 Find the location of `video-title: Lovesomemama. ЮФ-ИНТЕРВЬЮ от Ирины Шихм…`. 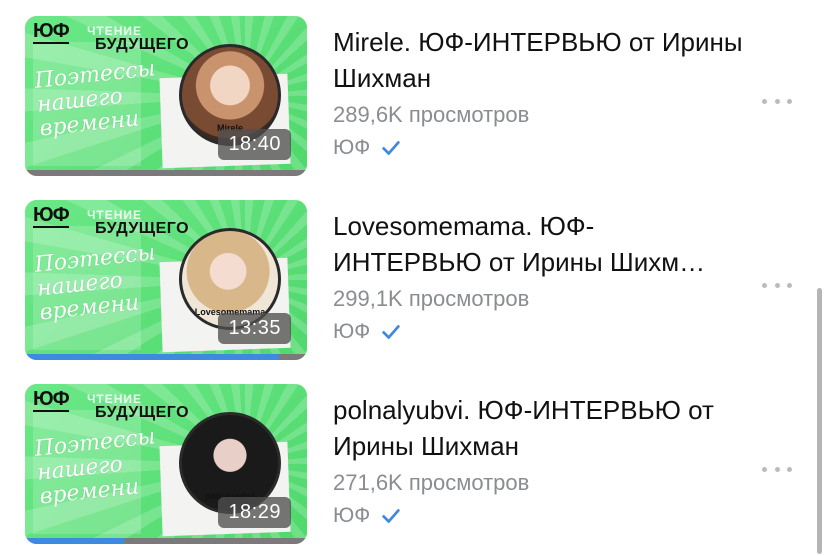

video-title: Lovesomemama. ЮФ-ИНТЕРВЬЮ от Ирины Шихм… is located at coordinates (538, 244).